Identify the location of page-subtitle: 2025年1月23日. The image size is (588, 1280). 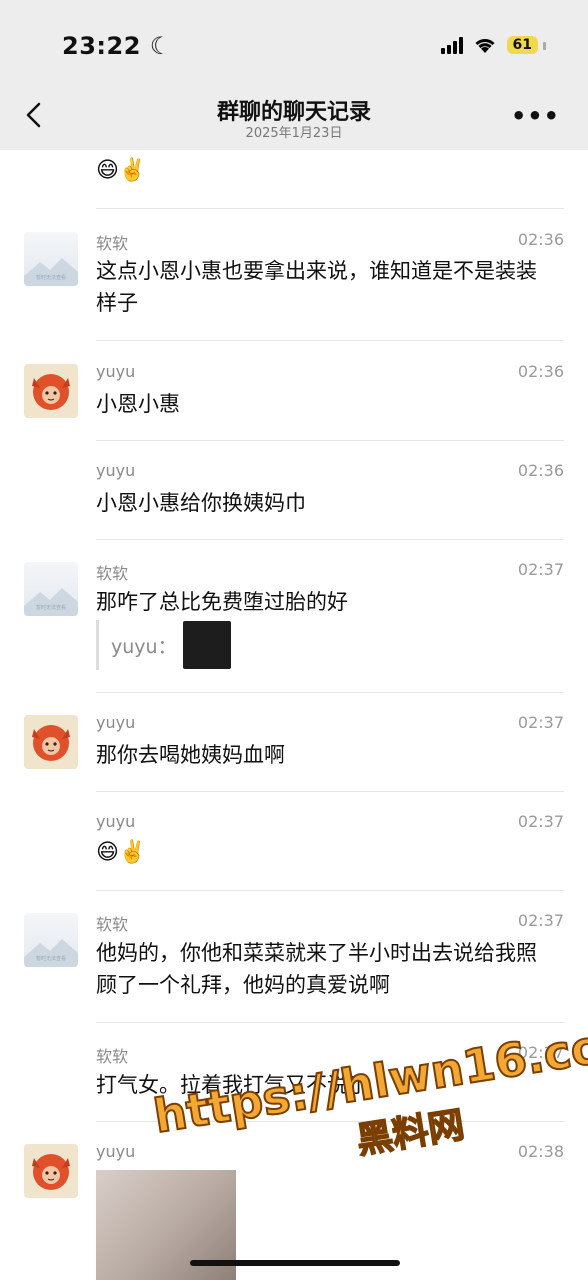
(294, 133).